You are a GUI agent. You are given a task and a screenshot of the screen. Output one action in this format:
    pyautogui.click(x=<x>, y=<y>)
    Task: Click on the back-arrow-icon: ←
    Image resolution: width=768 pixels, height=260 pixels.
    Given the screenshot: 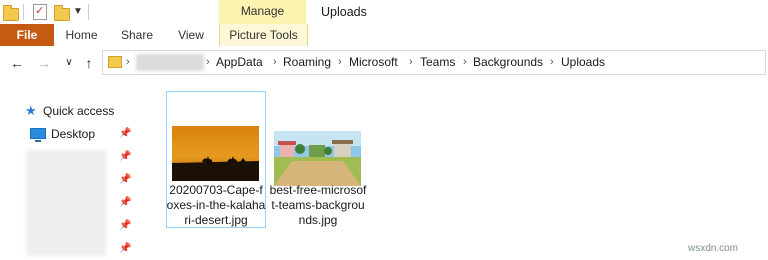 What is the action you would take?
    pyautogui.click(x=17, y=63)
    